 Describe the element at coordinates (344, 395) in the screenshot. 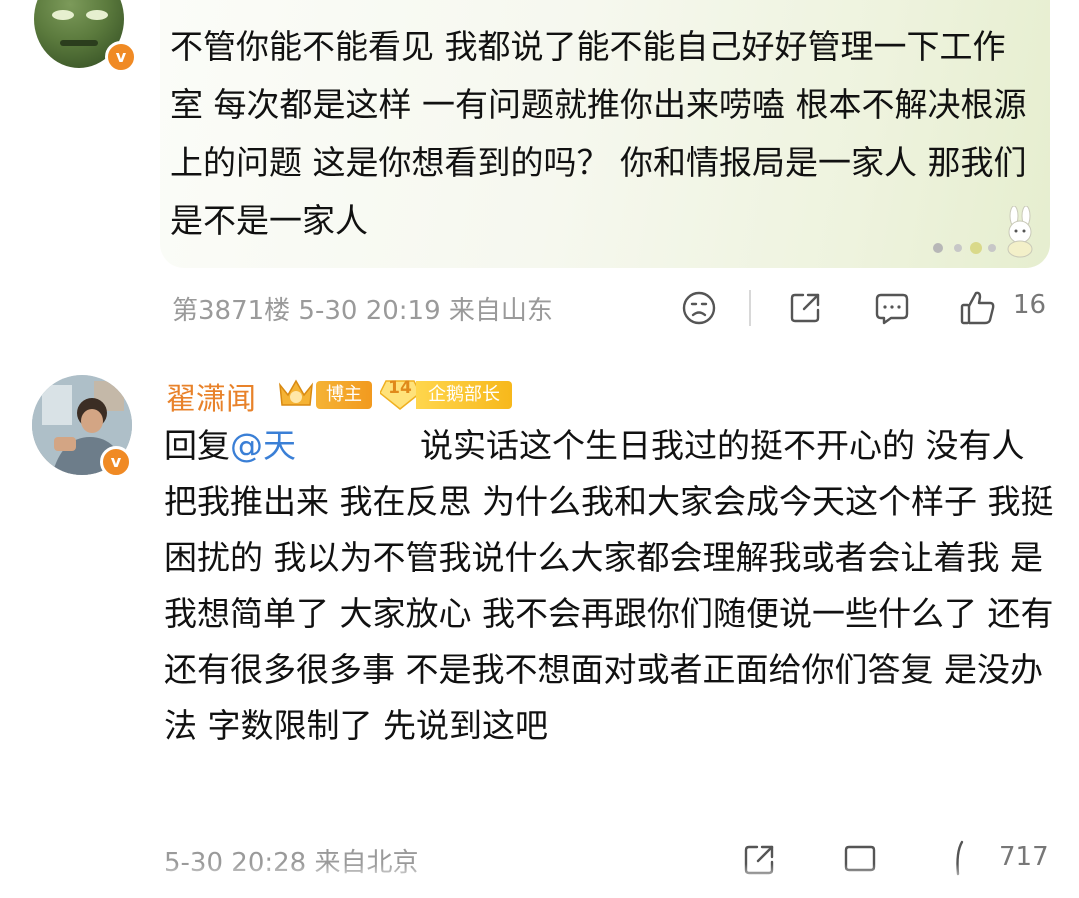

I see `blogger-tag: 博主` at that location.